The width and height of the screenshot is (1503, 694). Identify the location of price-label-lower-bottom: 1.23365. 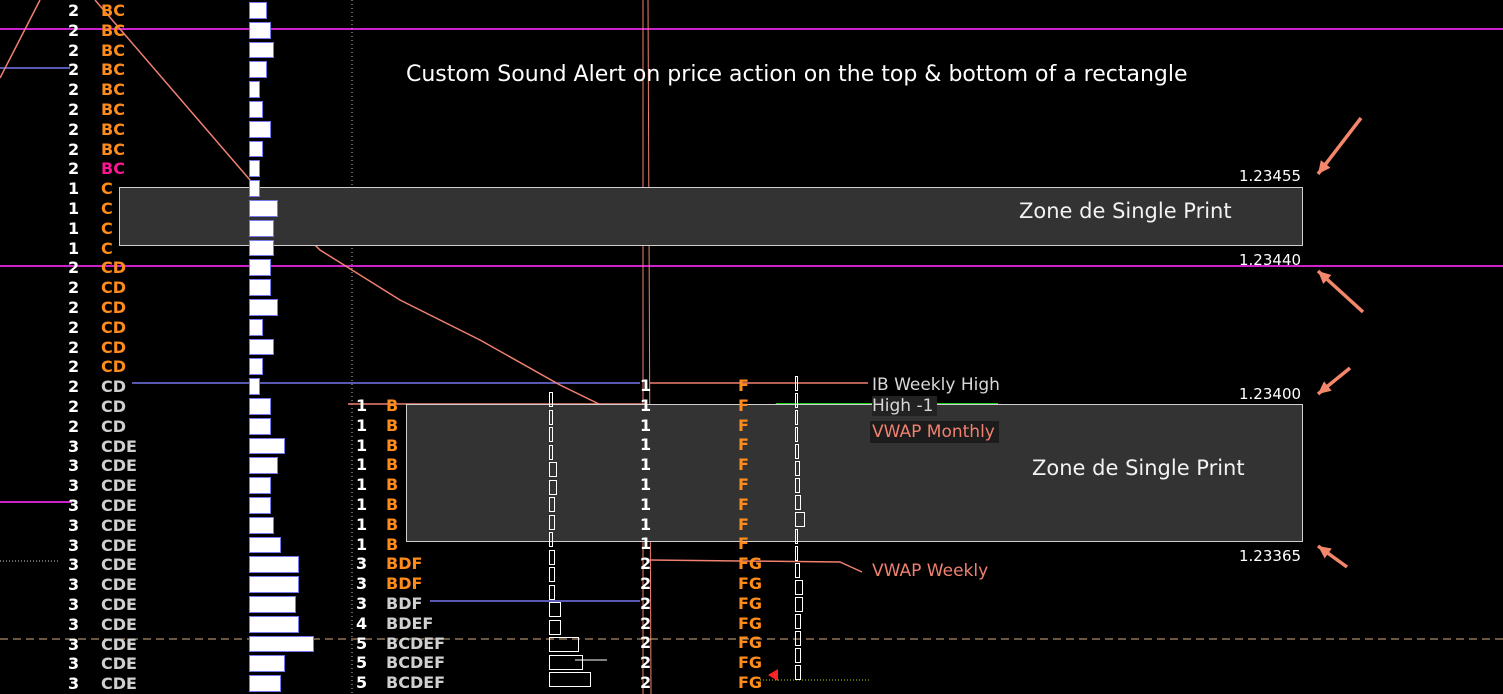
(1270, 556).